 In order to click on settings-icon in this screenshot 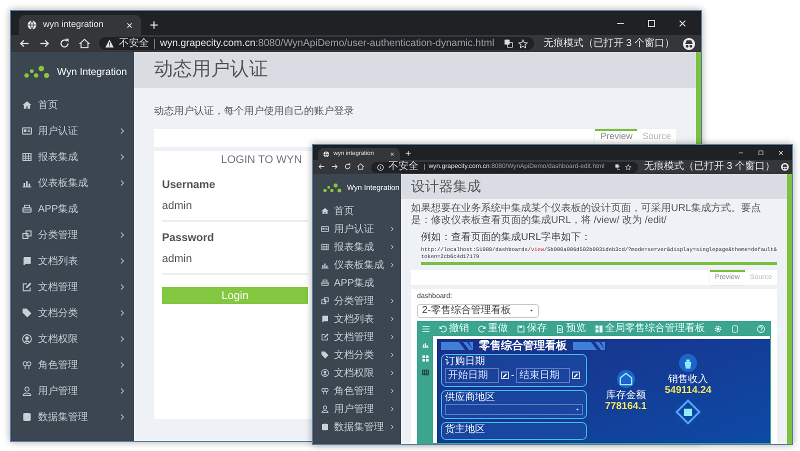, I will do `click(718, 328)`.